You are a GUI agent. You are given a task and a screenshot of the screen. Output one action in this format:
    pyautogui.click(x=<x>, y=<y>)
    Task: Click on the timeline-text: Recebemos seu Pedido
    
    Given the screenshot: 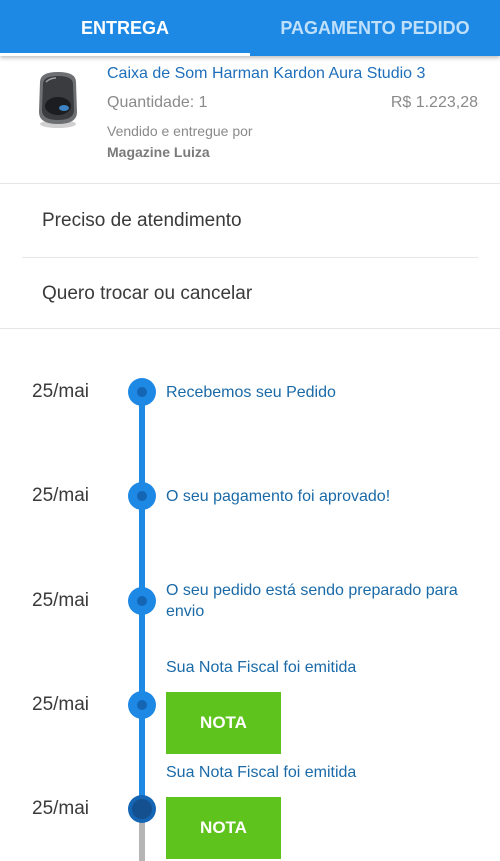 What is the action you would take?
    pyautogui.click(x=251, y=392)
    